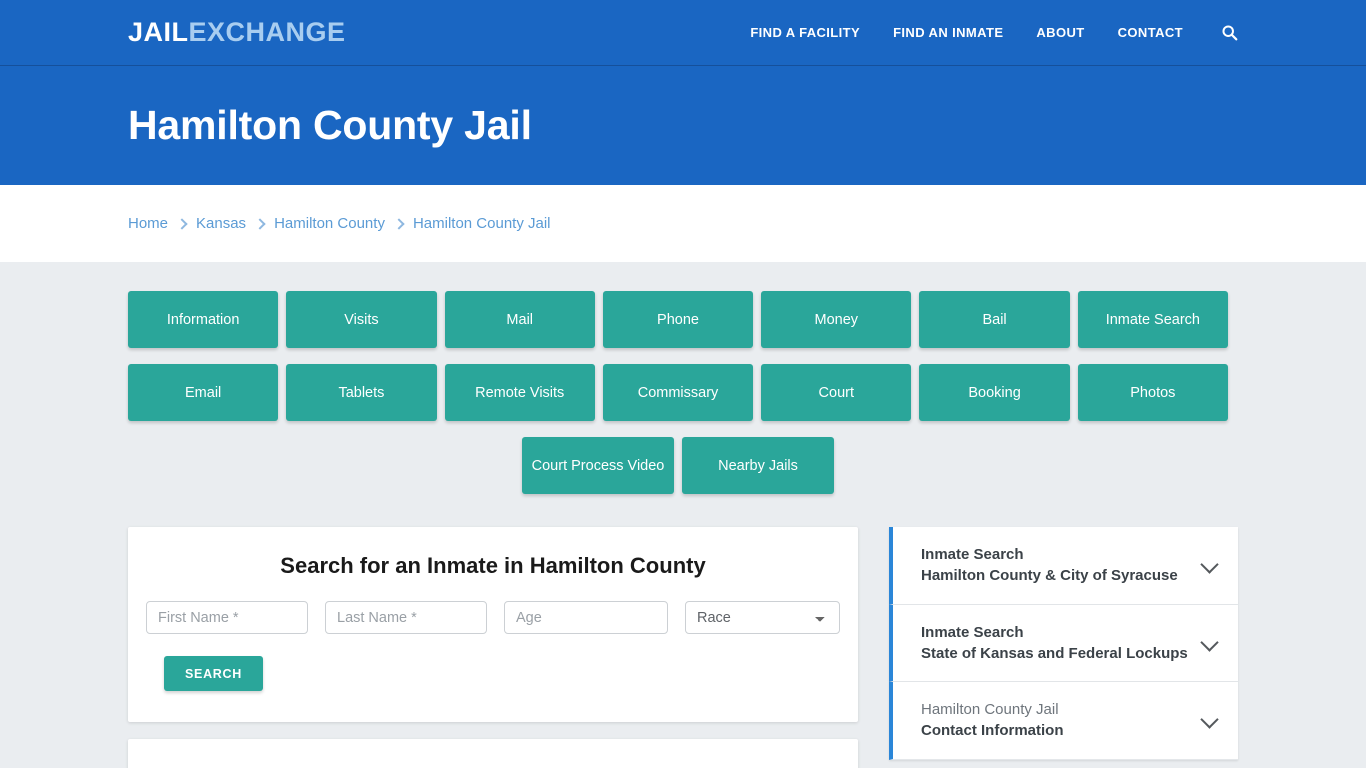  What do you see at coordinates (1049, 576) in the screenshot?
I see `accordion-item-line2: Hamilton County & City of Syracuse` at bounding box center [1049, 576].